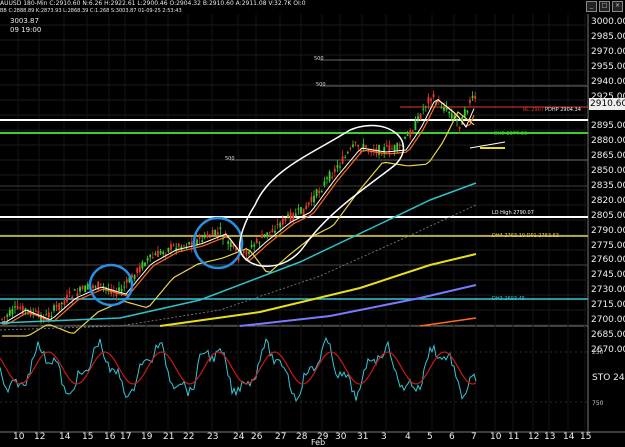 The width and height of the screenshot is (625, 447). I want to click on minimize-icon: _, so click(591, 6).